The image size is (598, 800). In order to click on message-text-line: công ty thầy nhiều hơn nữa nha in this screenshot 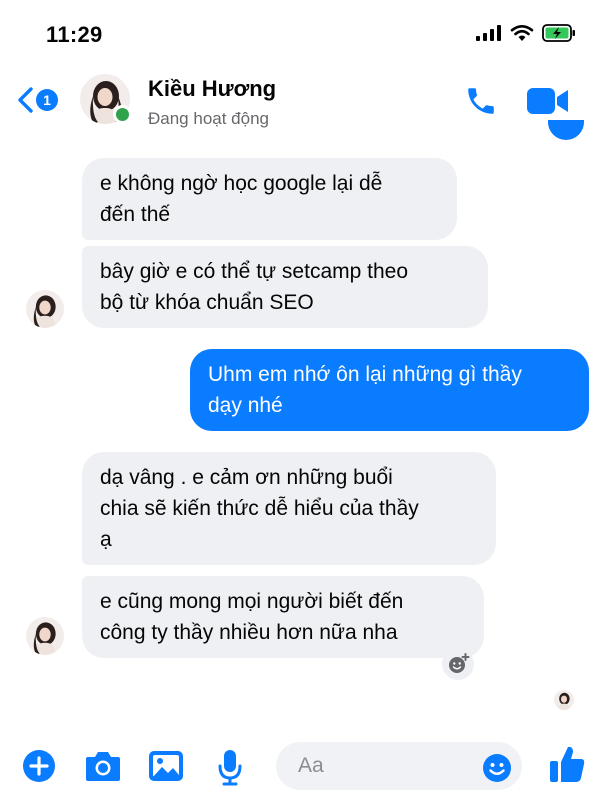, I will do `click(249, 632)`.